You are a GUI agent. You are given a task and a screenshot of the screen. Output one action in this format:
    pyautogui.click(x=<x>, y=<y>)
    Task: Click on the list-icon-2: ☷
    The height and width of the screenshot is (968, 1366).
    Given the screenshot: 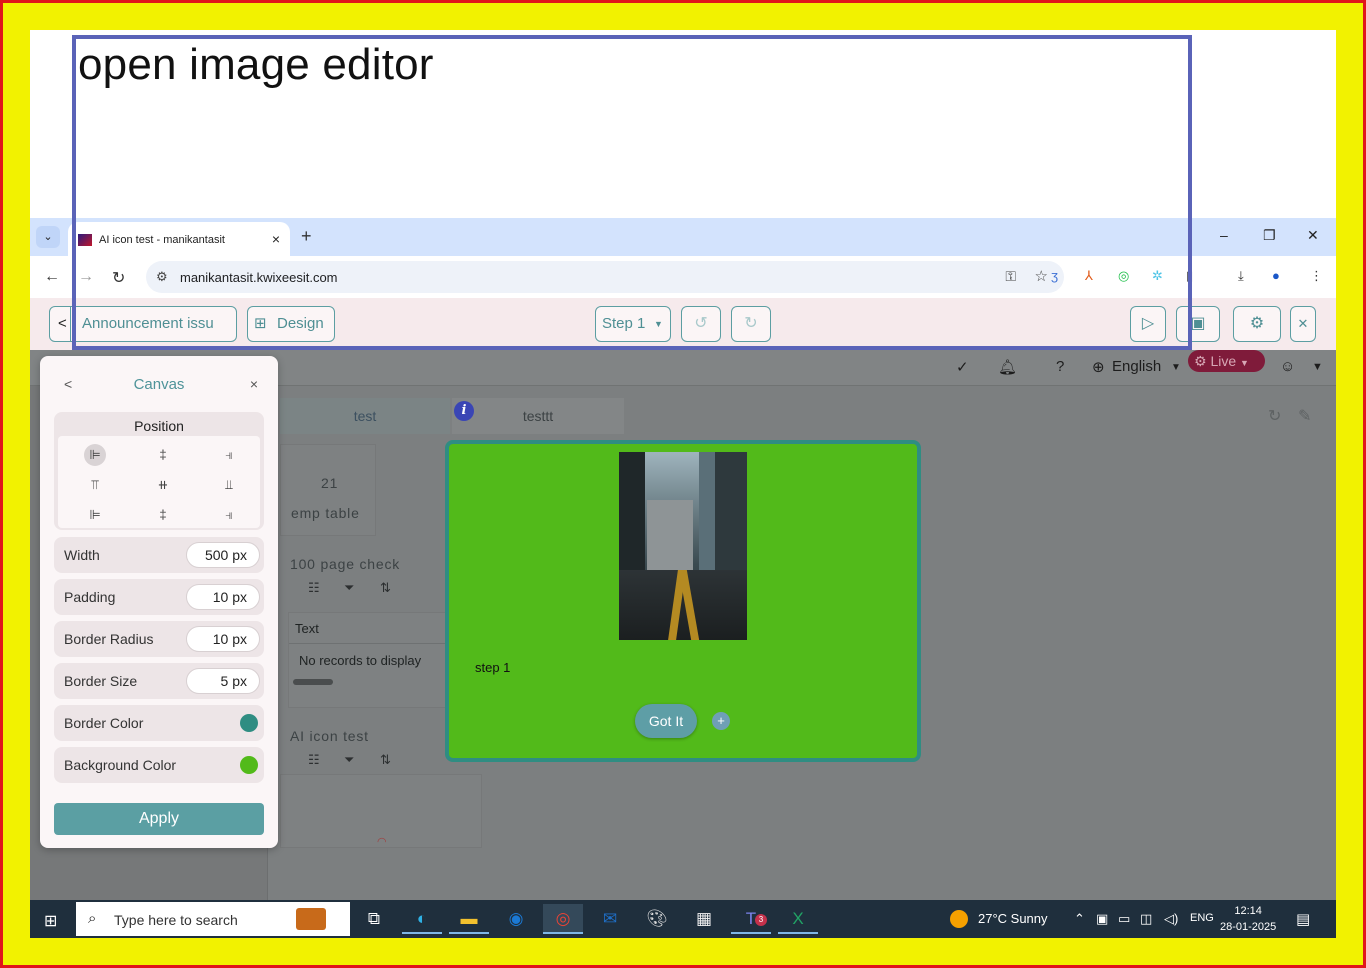 What is the action you would take?
    pyautogui.click(x=314, y=760)
    